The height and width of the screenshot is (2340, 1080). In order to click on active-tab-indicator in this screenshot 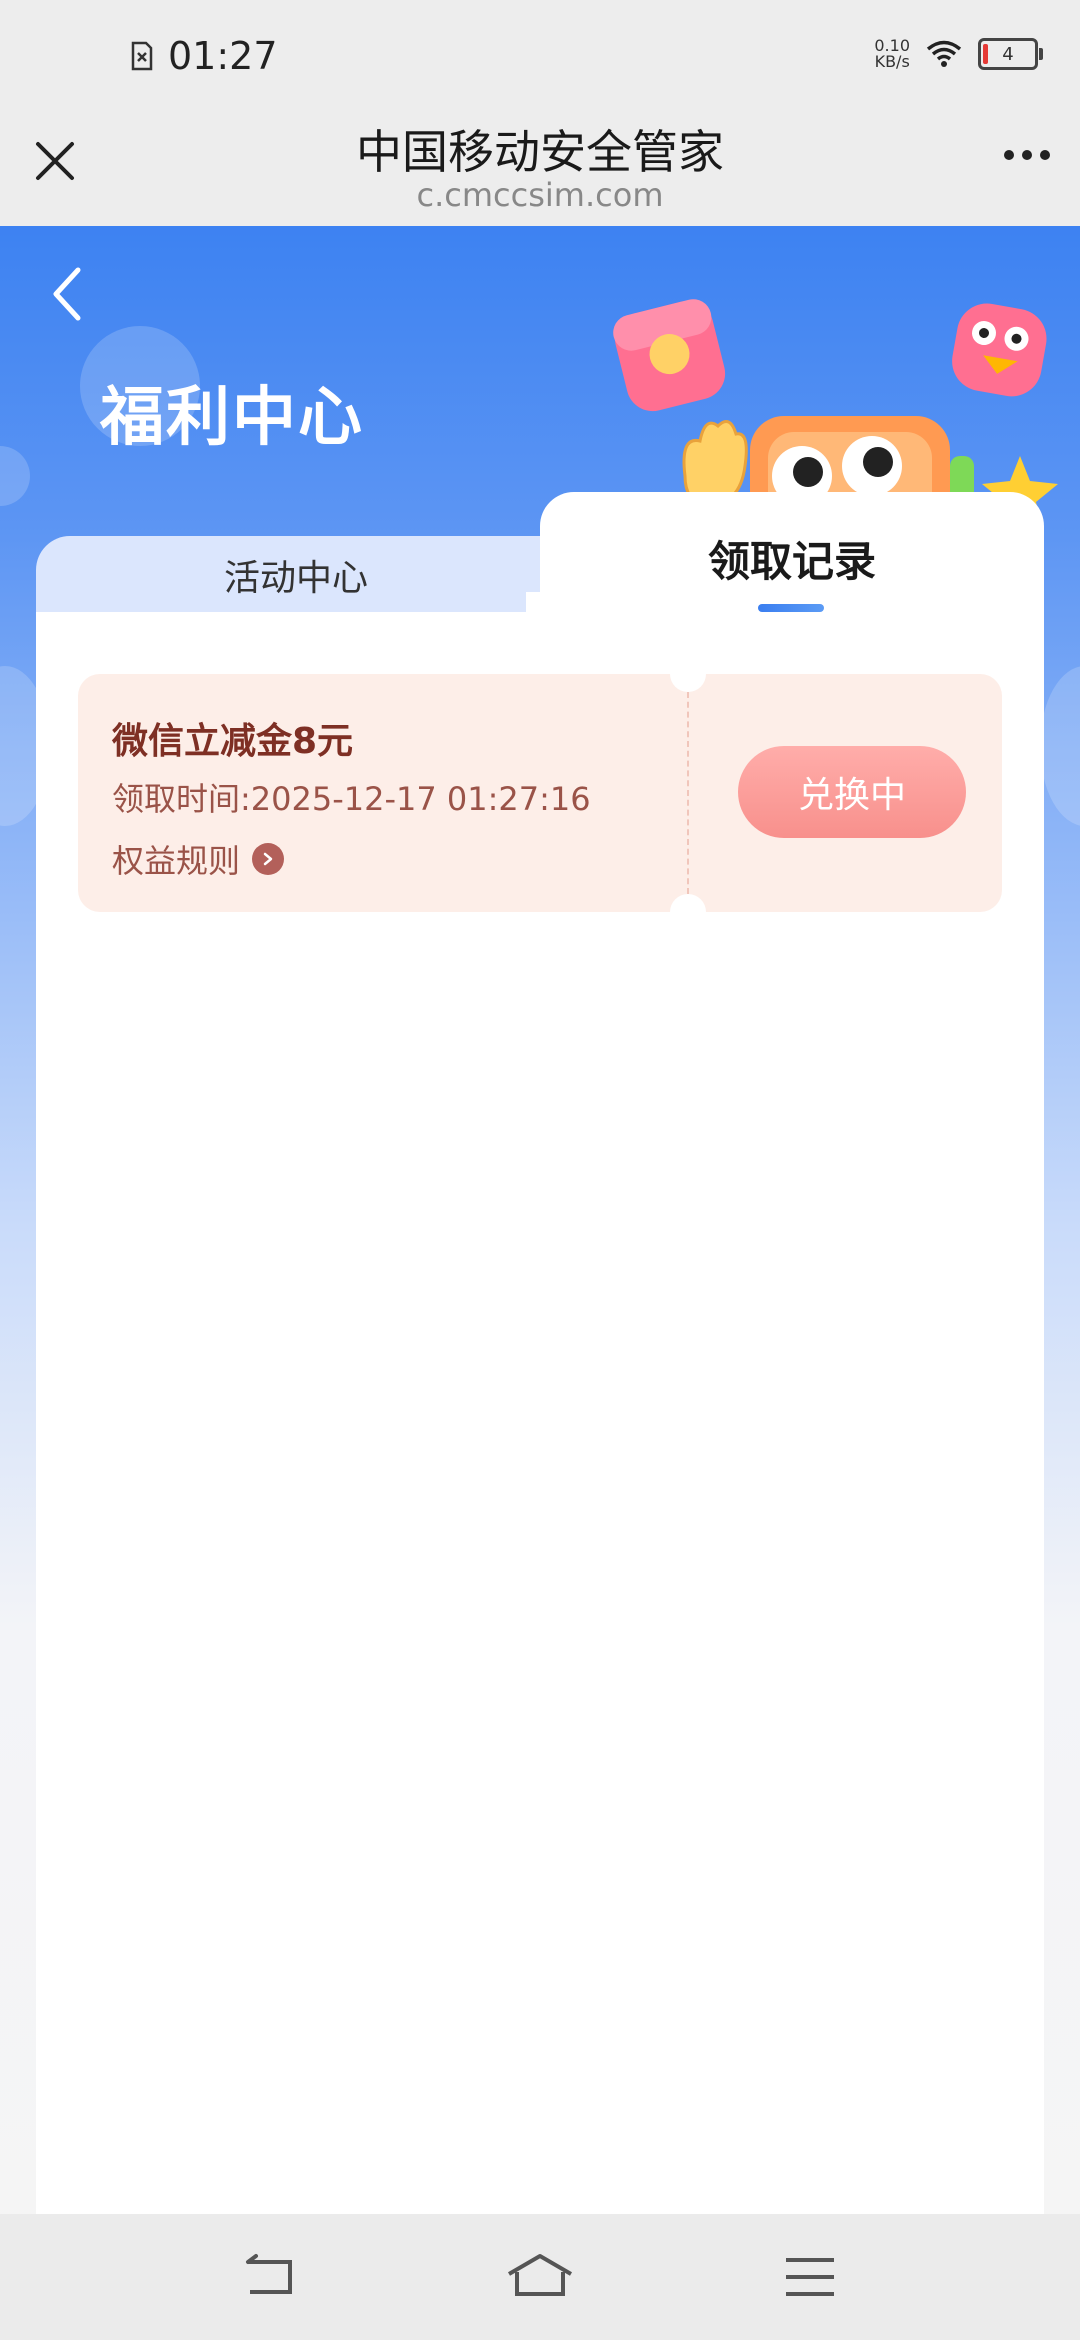, I will do `click(791, 608)`.